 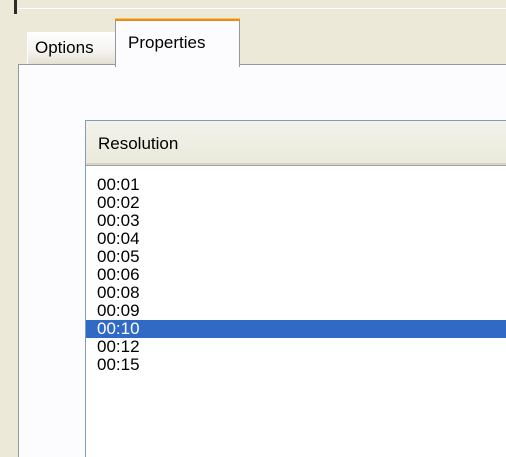 I want to click on top-strip, so click(x=253, y=7).